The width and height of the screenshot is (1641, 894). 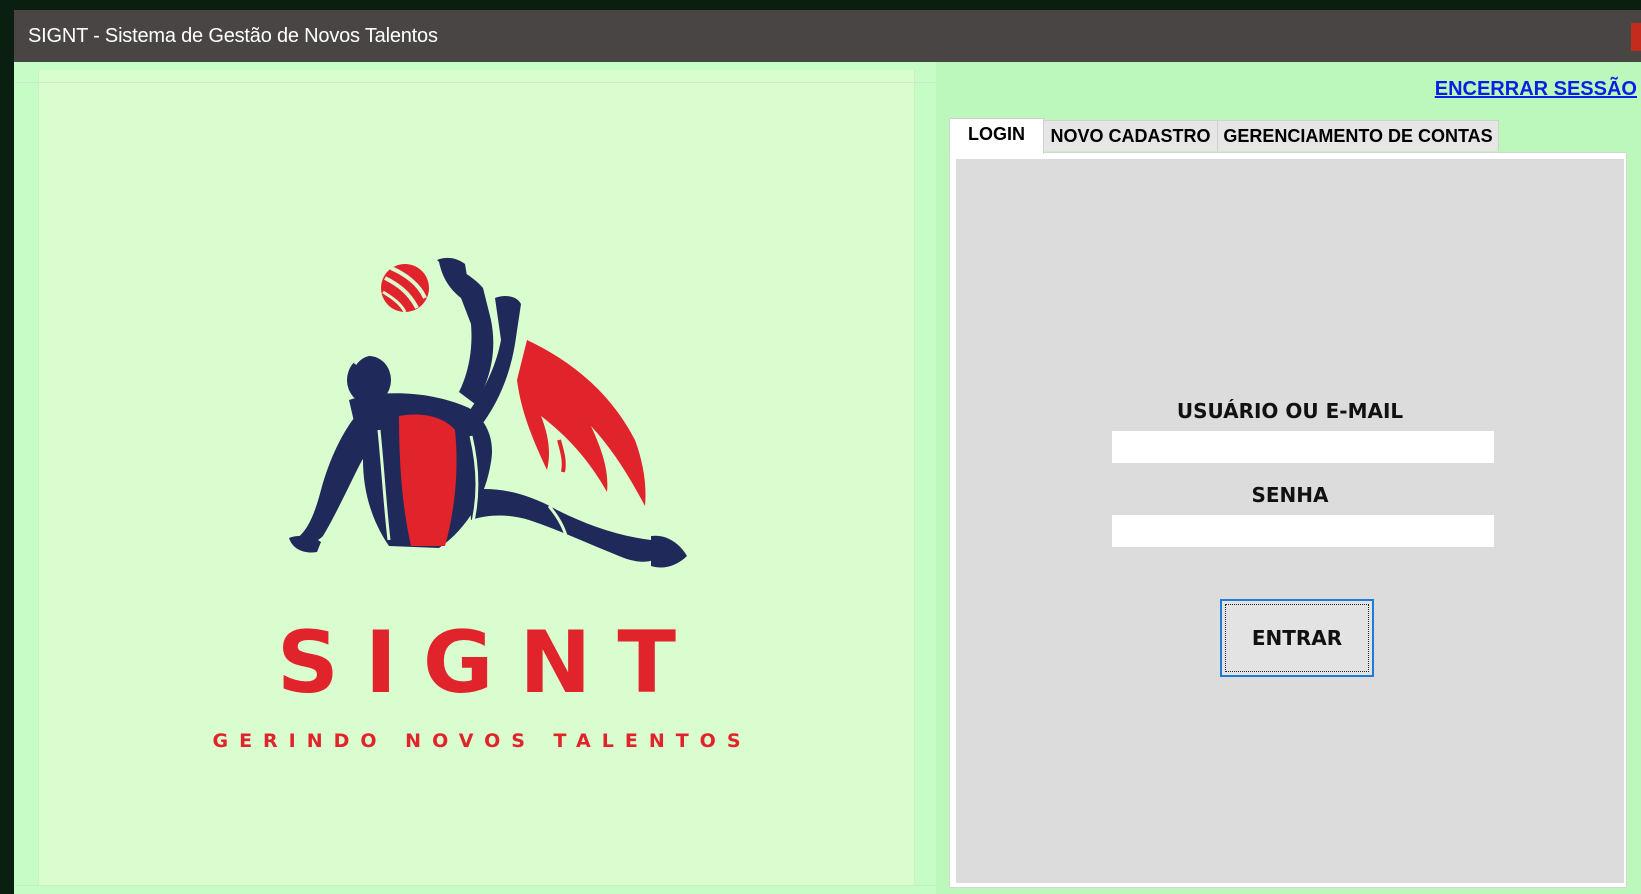 What do you see at coordinates (476, 885) in the screenshot?
I see `frame-divider-bottom` at bounding box center [476, 885].